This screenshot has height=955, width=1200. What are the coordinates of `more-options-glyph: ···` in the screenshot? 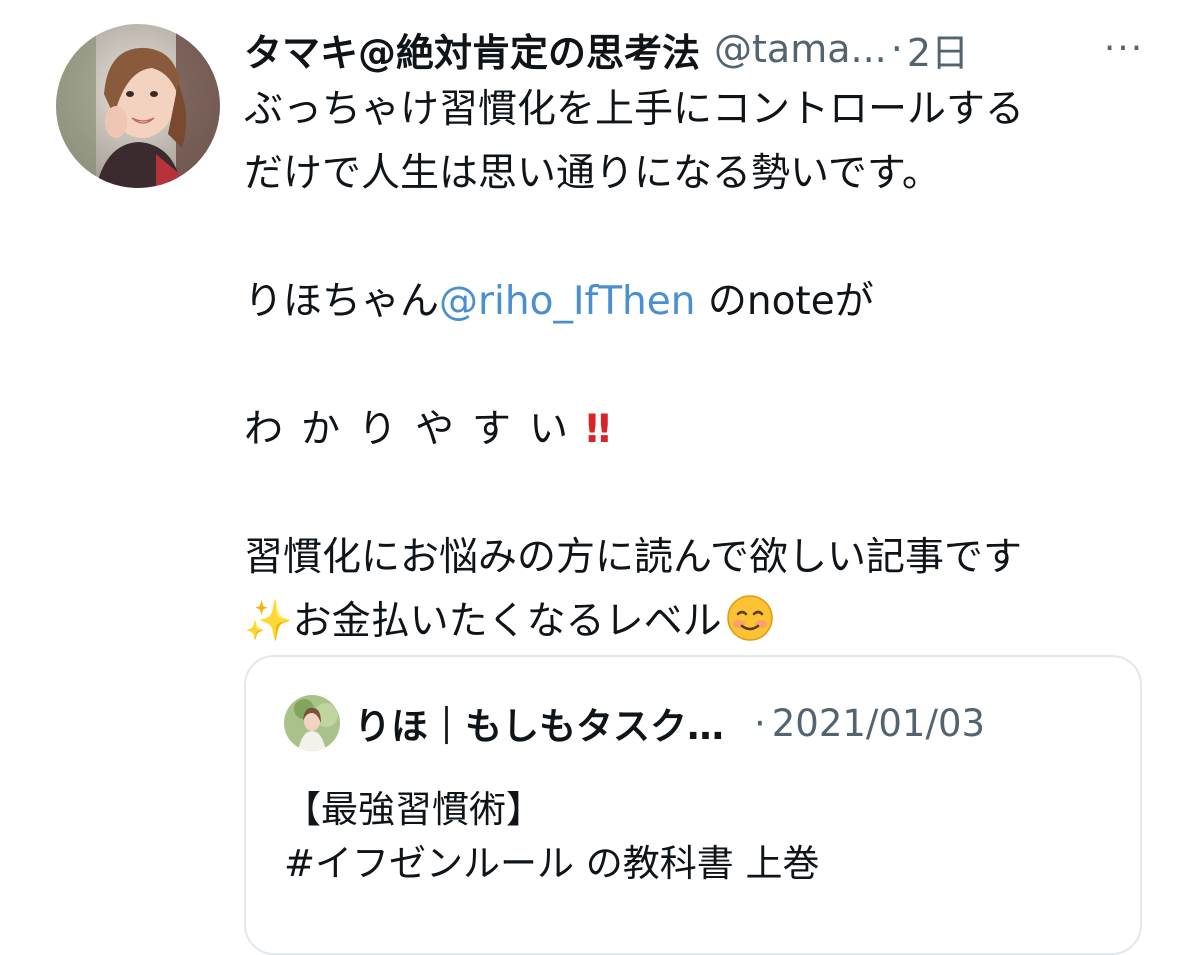 It's located at (1124, 48).